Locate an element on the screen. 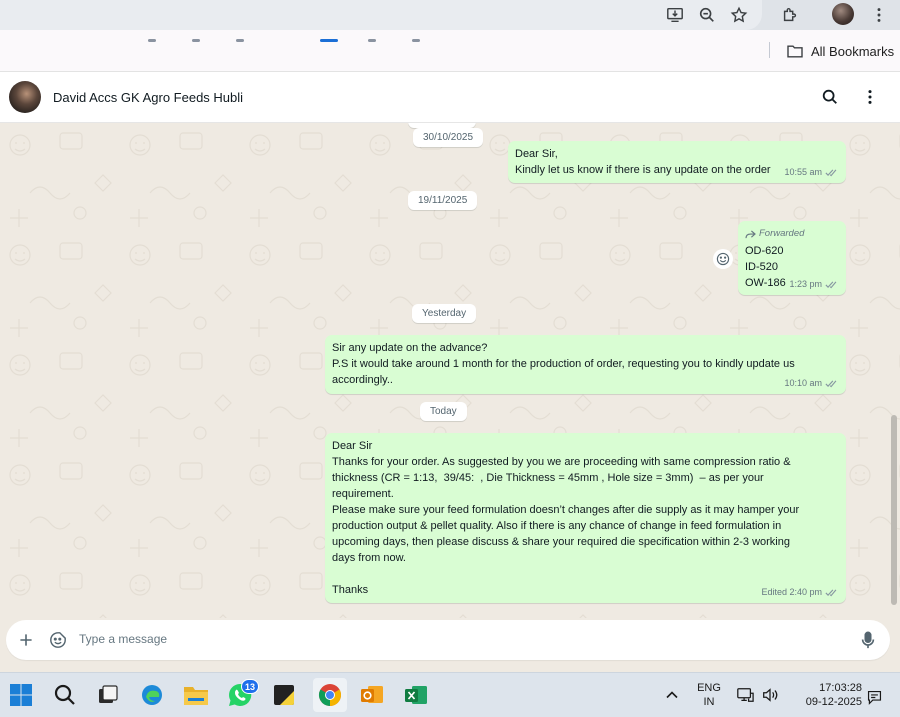  message-time: 1:23 pm is located at coordinates (805, 284).